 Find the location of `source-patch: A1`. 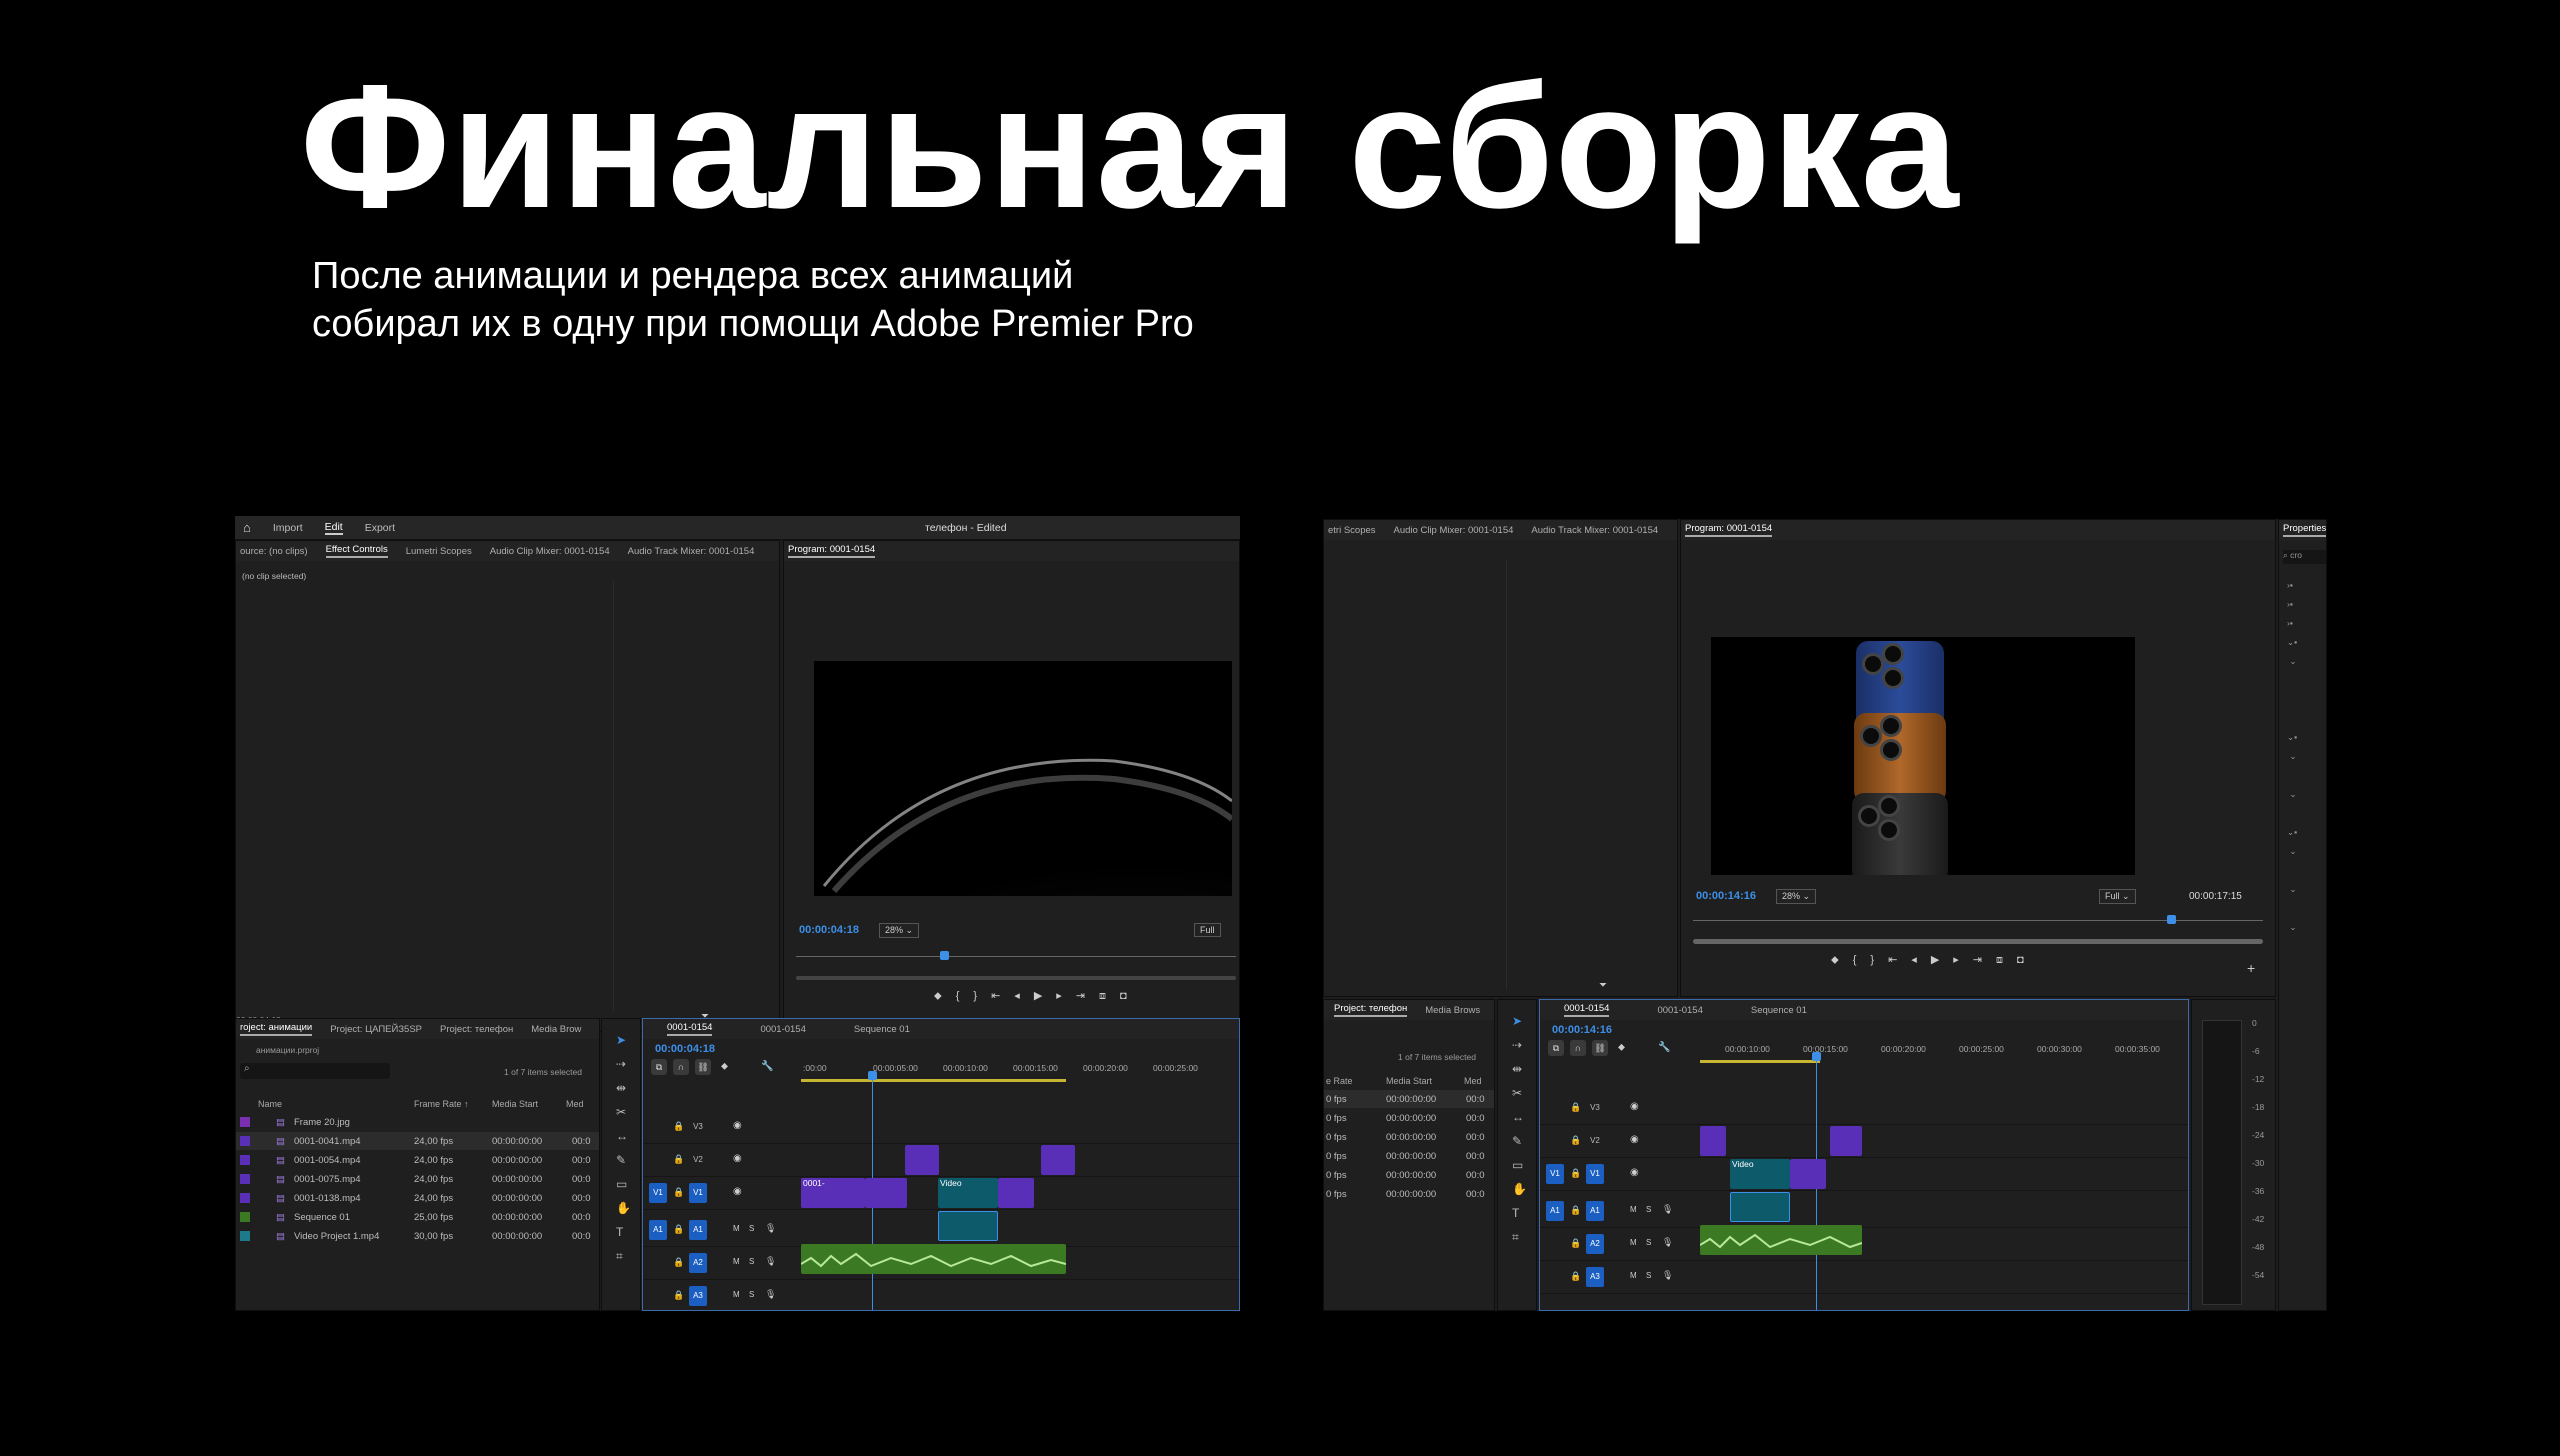

source-patch: A1 is located at coordinates (1555, 1211).